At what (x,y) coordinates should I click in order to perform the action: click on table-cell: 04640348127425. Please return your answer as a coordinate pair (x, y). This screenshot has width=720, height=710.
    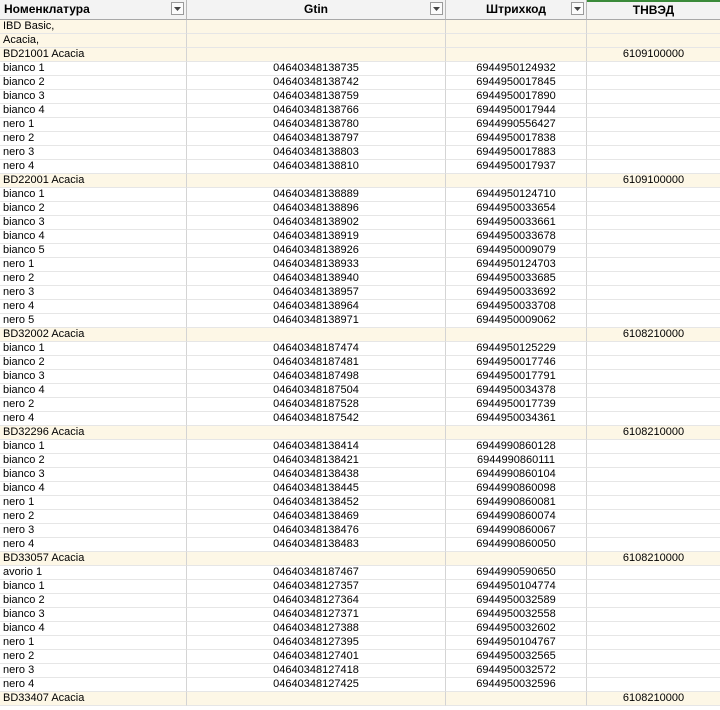
    Looking at the image, I should click on (316, 685).